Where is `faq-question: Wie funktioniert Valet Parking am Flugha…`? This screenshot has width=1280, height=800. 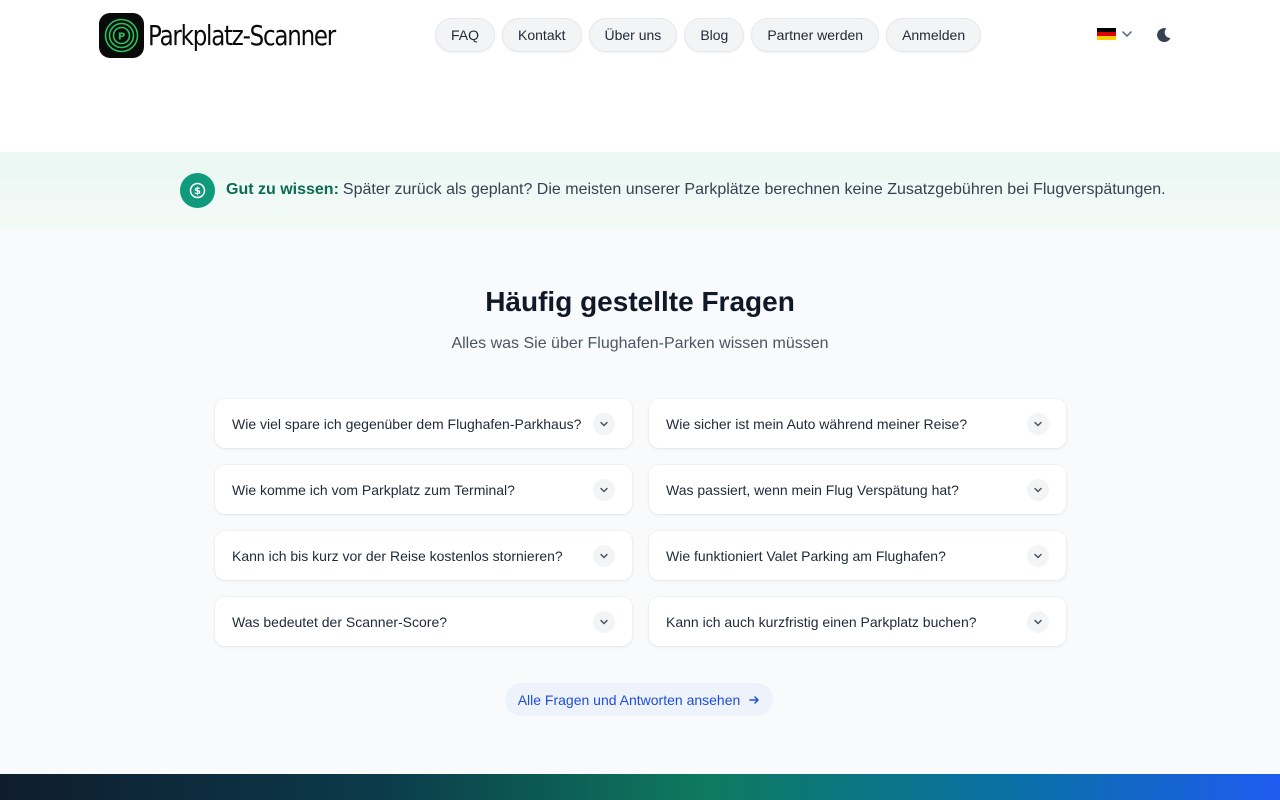 faq-question: Wie funktioniert Valet Parking am Flugha… is located at coordinates (806, 555).